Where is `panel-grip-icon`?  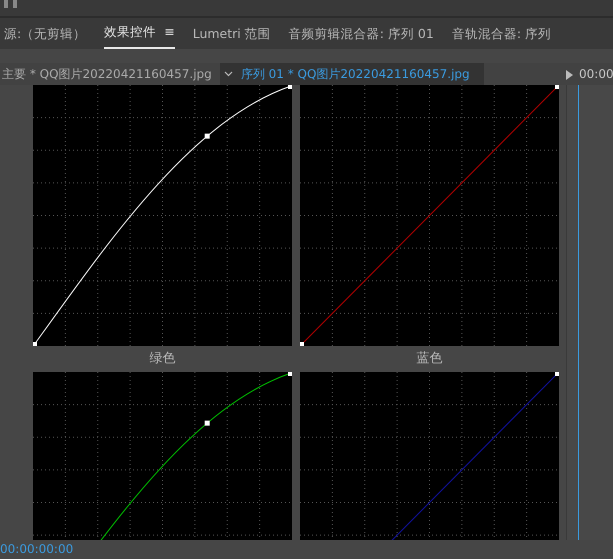
panel-grip-icon is located at coordinates (11, 4).